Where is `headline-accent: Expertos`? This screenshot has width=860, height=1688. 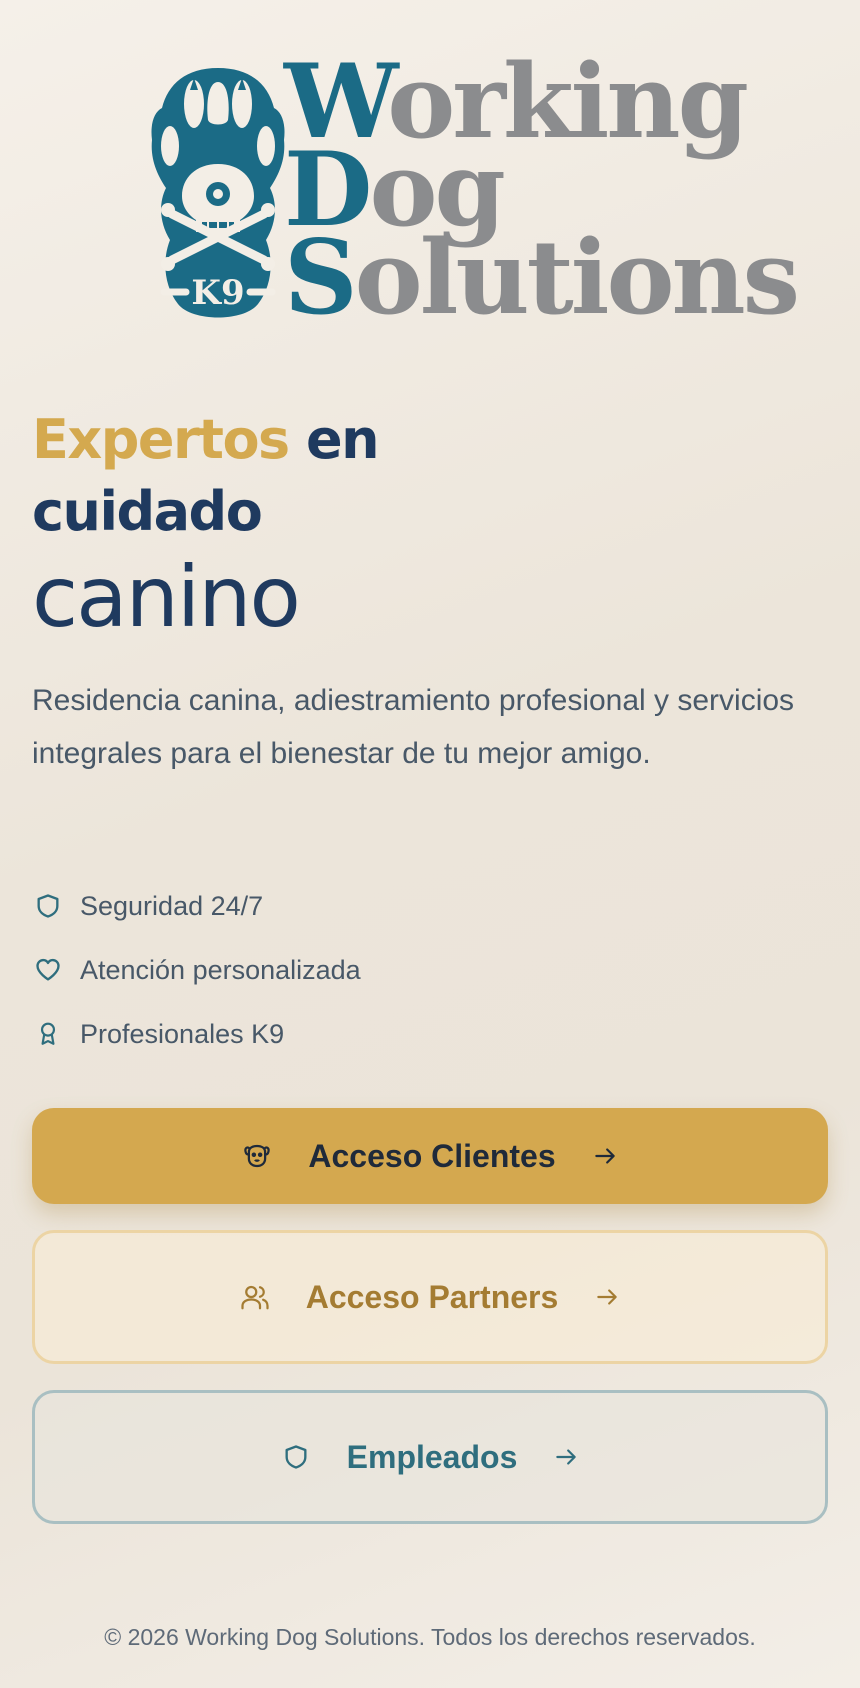 headline-accent: Expertos is located at coordinates (161, 439).